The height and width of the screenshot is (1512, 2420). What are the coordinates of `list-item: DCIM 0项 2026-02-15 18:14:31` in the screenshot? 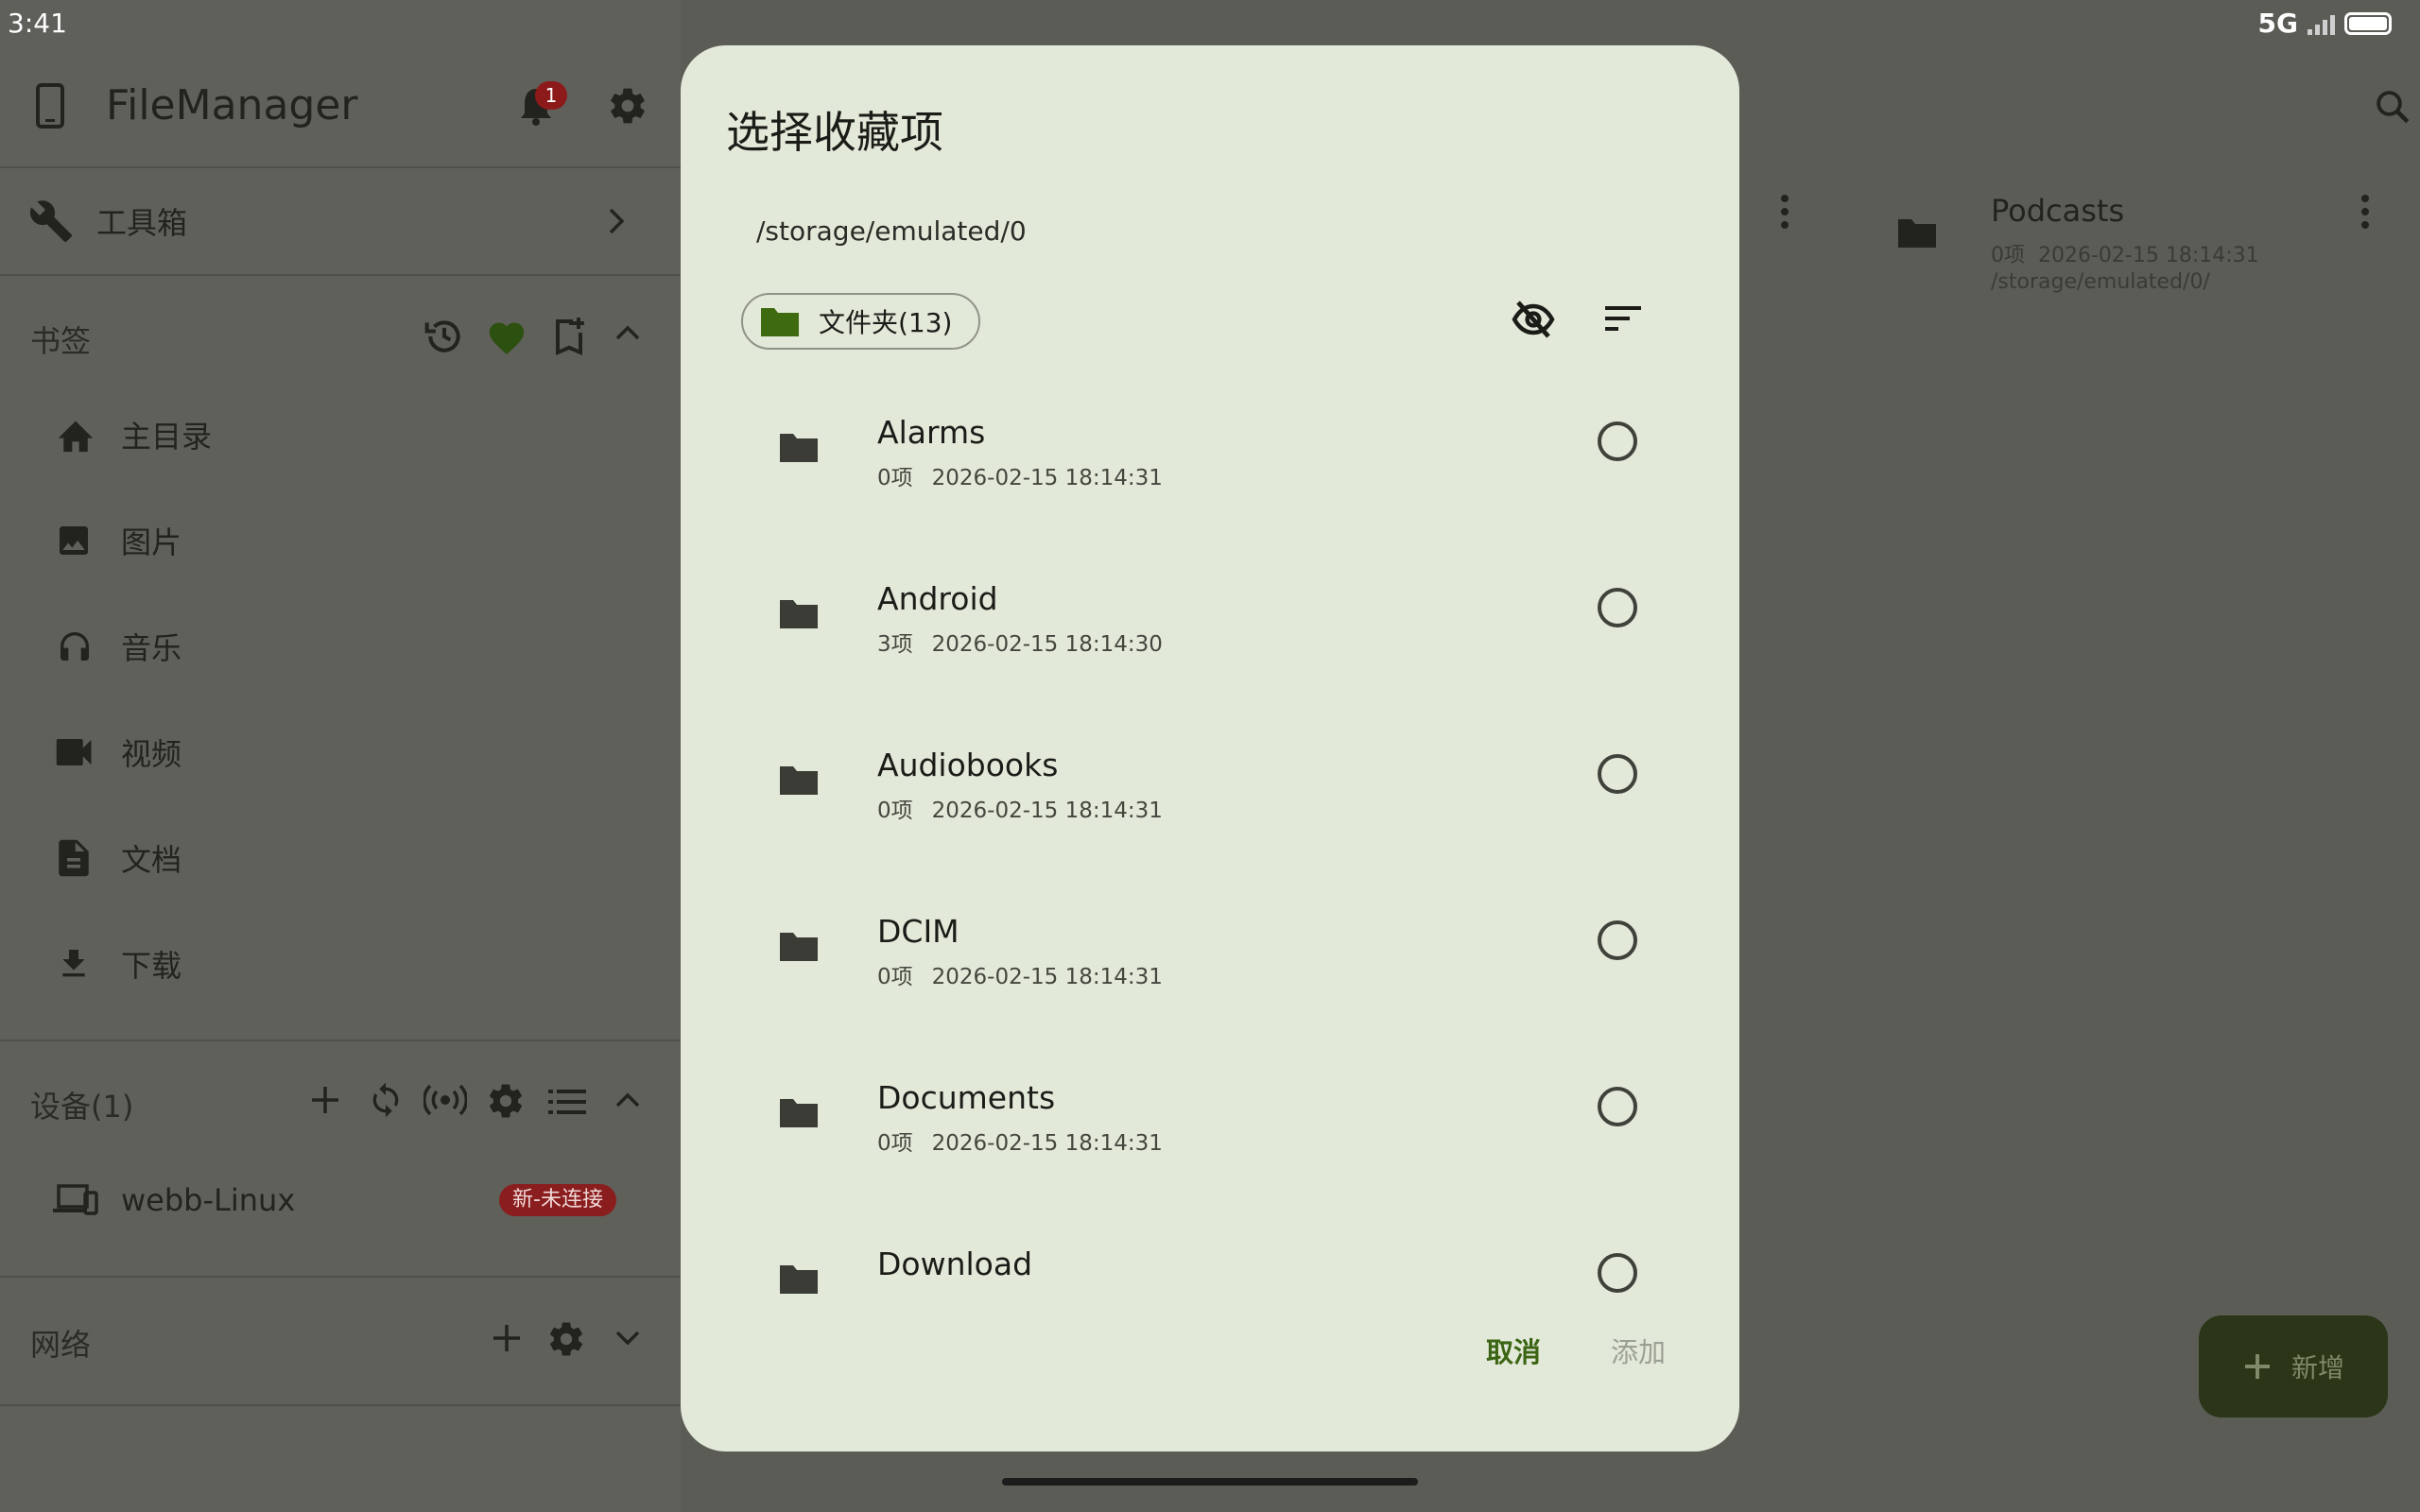 It's located at (1210, 960).